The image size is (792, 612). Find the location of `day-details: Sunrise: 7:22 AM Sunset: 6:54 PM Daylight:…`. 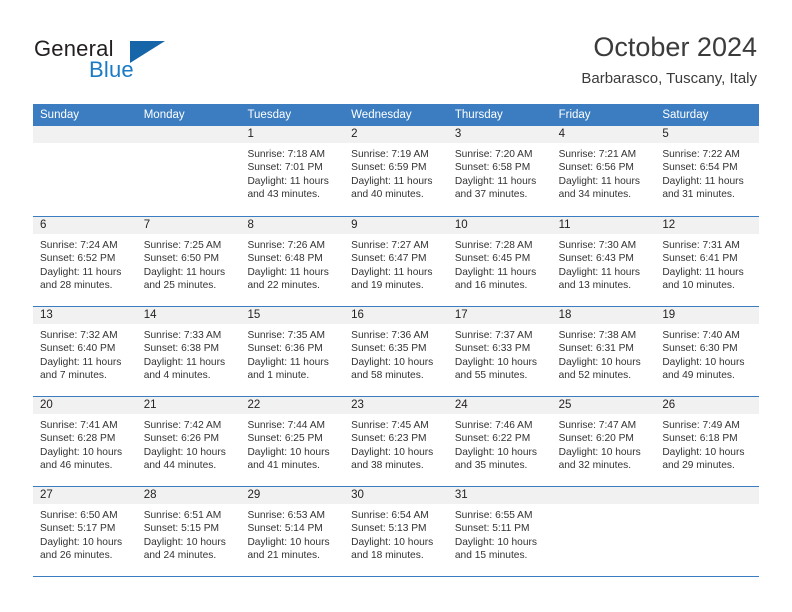

day-details: Sunrise: 7:22 AM Sunset: 6:54 PM Daylight:… is located at coordinates (707, 173).